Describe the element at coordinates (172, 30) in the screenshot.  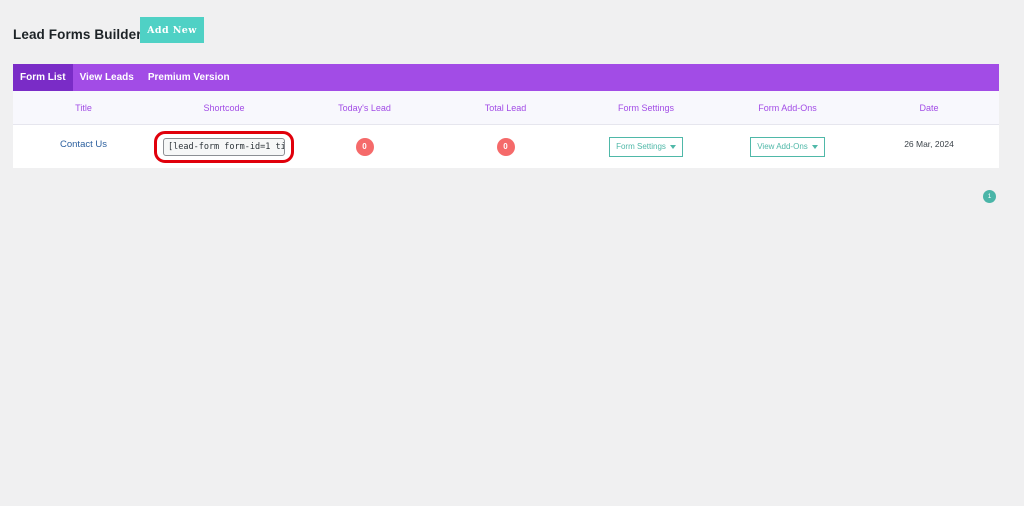
I see `add-new-button: Add New` at that location.